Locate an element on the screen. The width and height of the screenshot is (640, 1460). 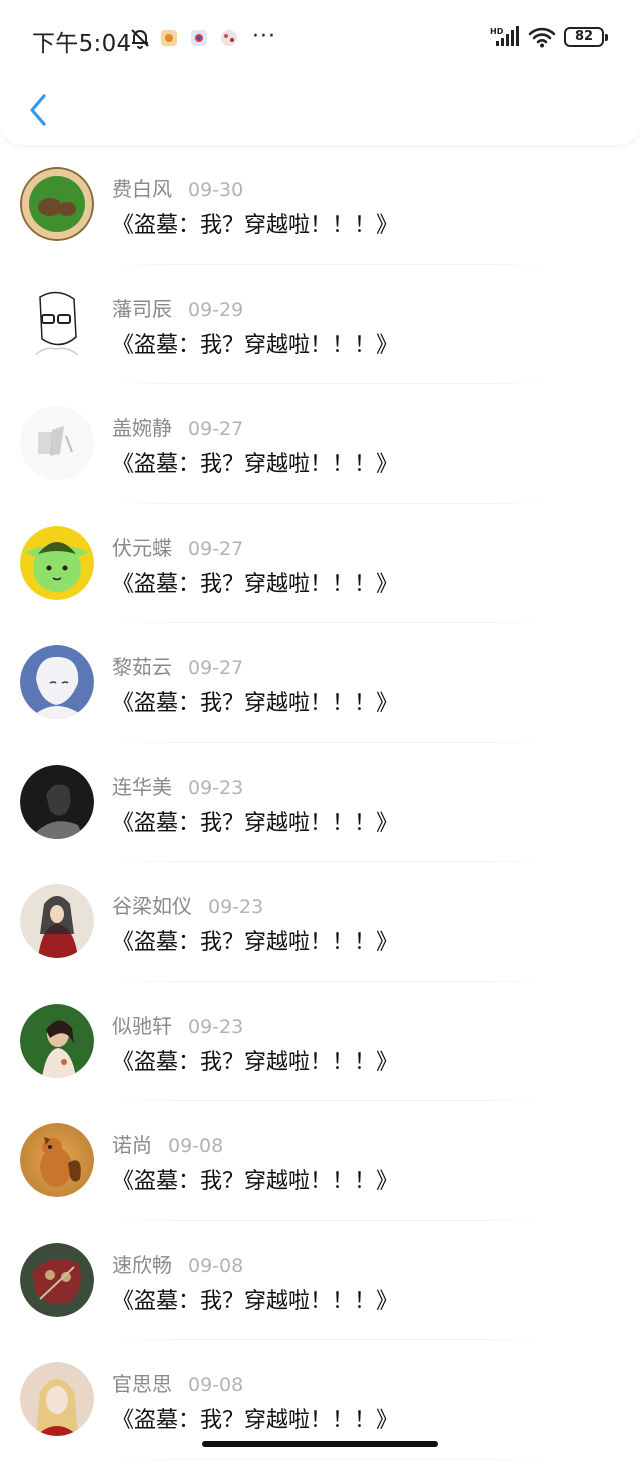
sender-name-text: 连华美 is located at coordinates (142, 786).